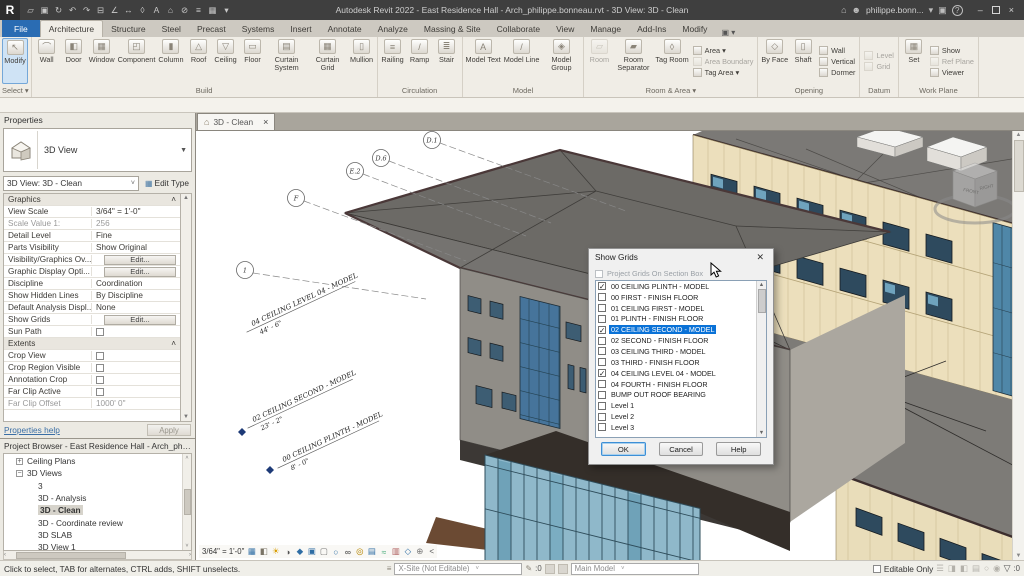  I want to click on text-icon: A, so click(156, 10).